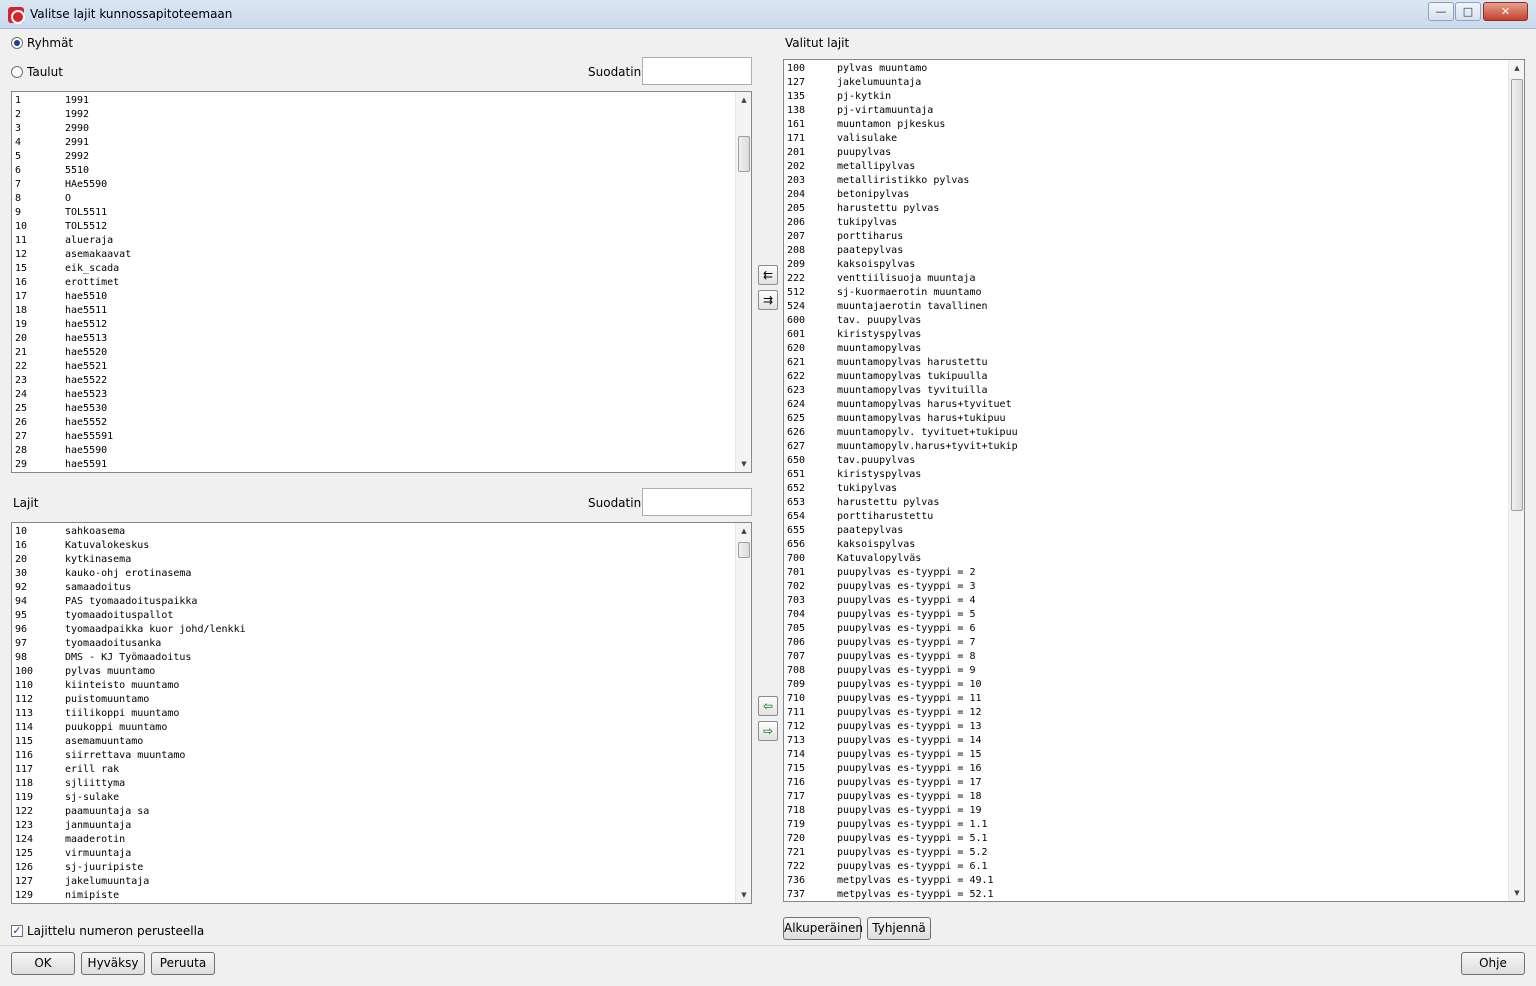 The width and height of the screenshot is (1536, 986). What do you see at coordinates (1146, 629) in the screenshot?
I see `list-item: 705 puupylvas es-tyyppi = 6` at bounding box center [1146, 629].